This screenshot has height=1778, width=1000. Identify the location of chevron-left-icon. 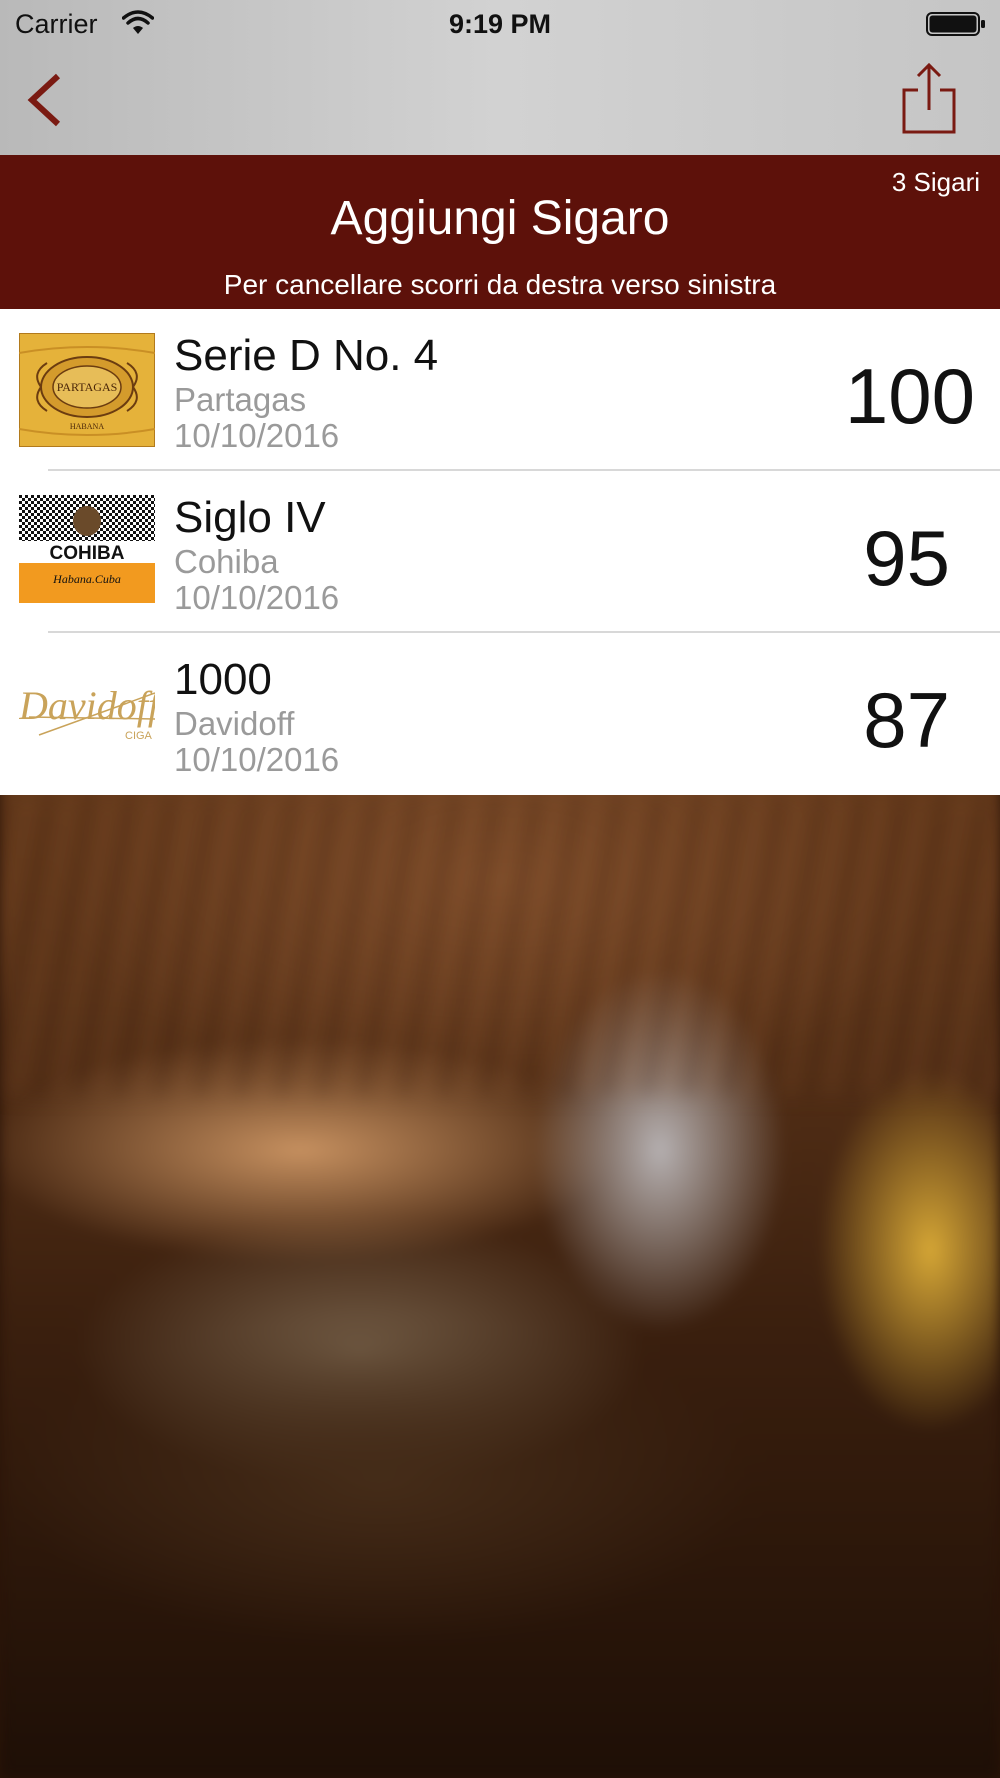
(44, 100).